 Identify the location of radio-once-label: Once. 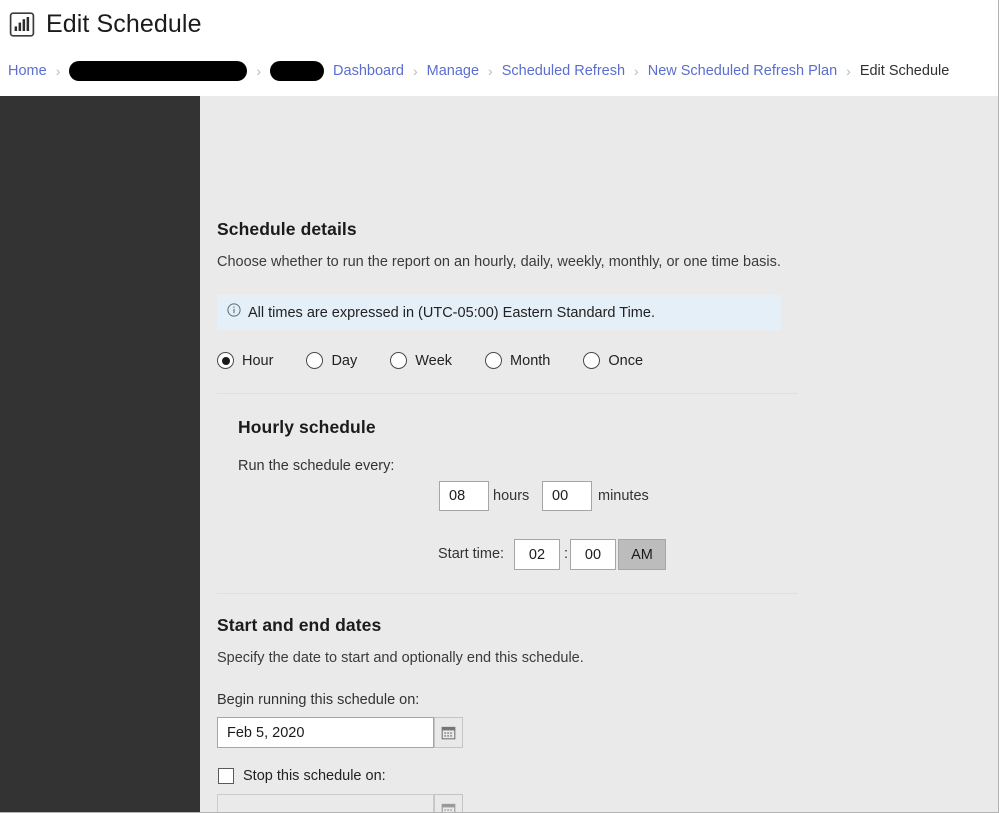
(626, 360).